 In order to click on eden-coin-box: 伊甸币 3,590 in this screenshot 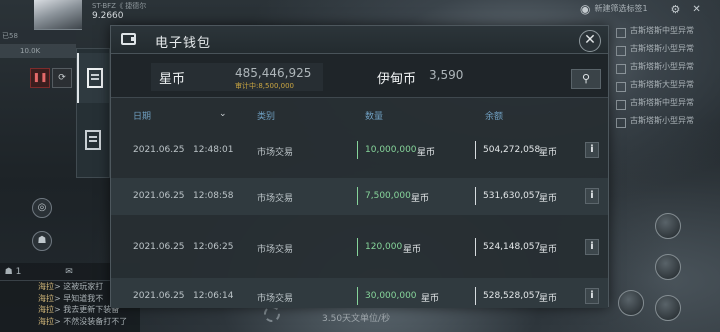, I will do `click(444, 77)`.